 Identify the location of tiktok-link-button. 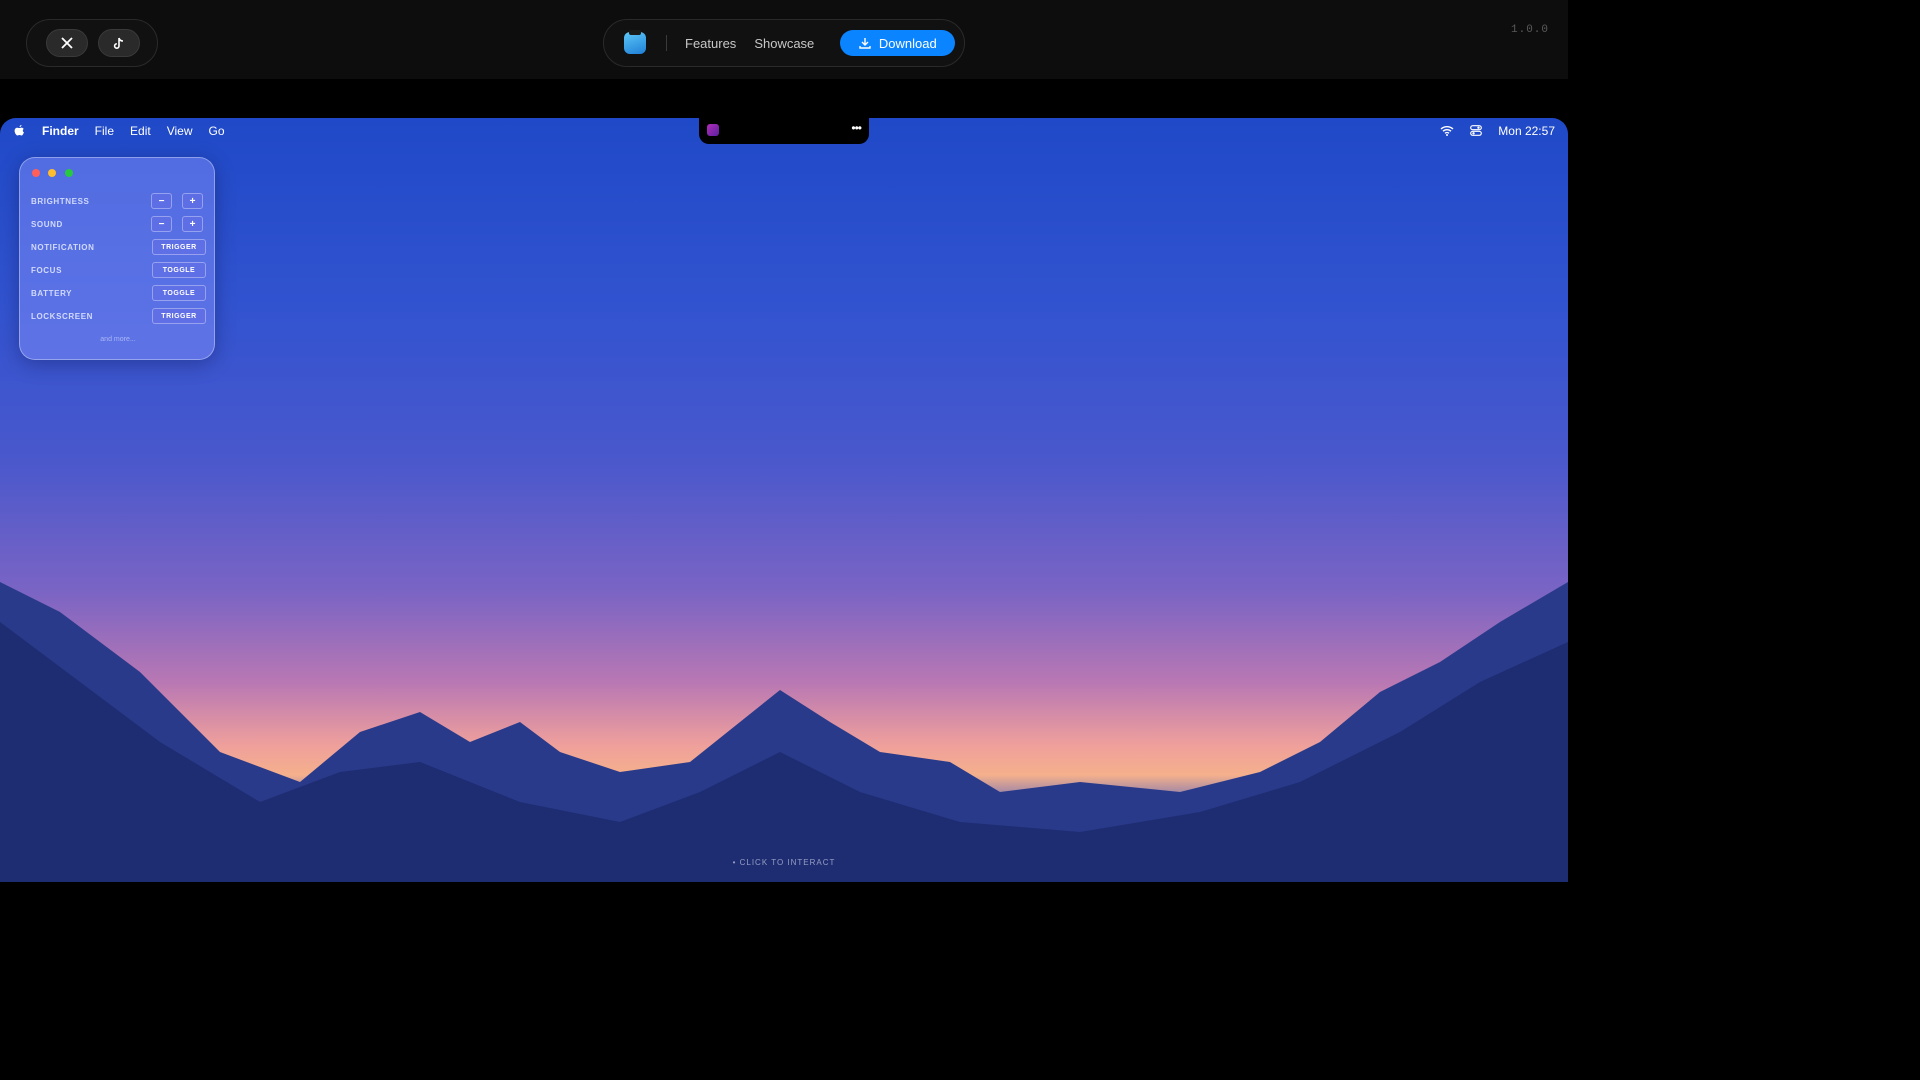
(119, 43).